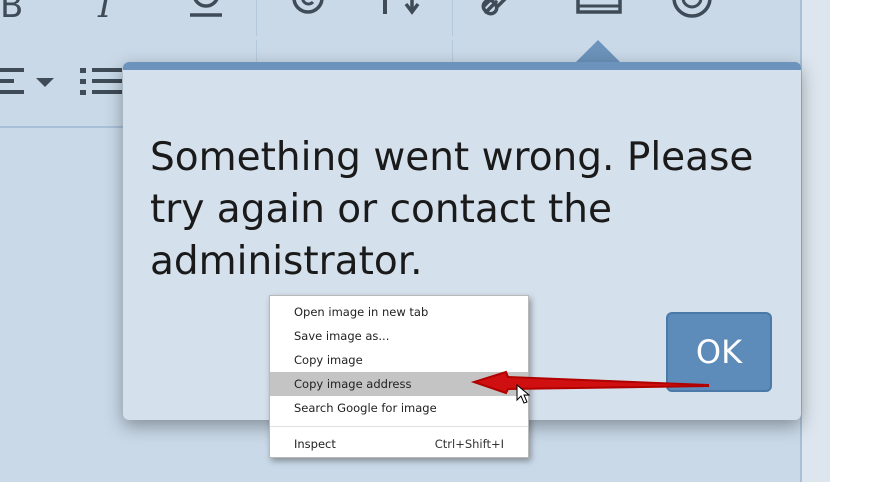  What do you see at coordinates (816, 241) in the screenshot?
I see `page-margin` at bounding box center [816, 241].